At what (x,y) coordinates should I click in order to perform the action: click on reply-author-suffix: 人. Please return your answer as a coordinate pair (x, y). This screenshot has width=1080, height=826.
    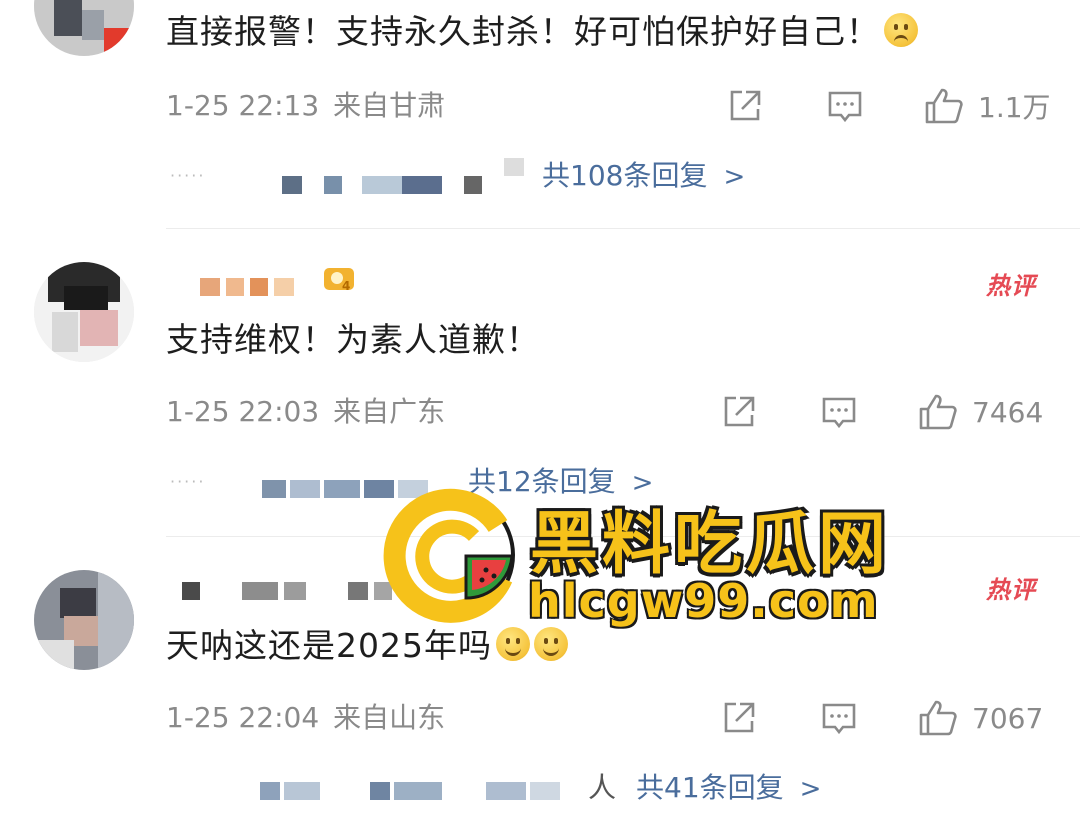
    Looking at the image, I should click on (602, 787).